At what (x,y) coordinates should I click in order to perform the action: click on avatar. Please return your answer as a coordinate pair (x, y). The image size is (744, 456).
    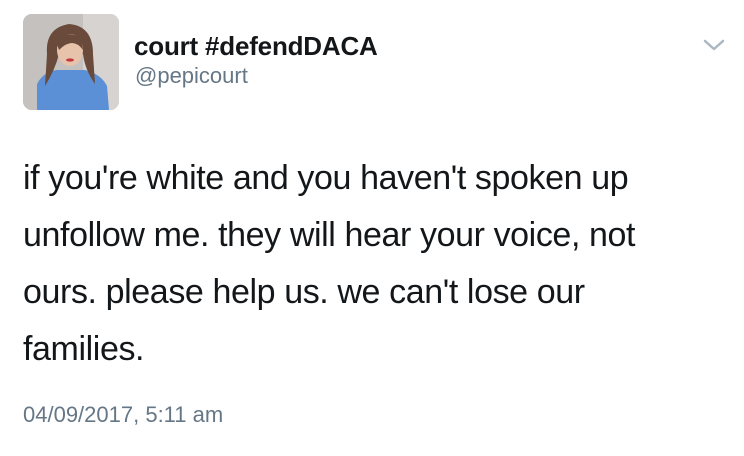
    Looking at the image, I should click on (71, 62).